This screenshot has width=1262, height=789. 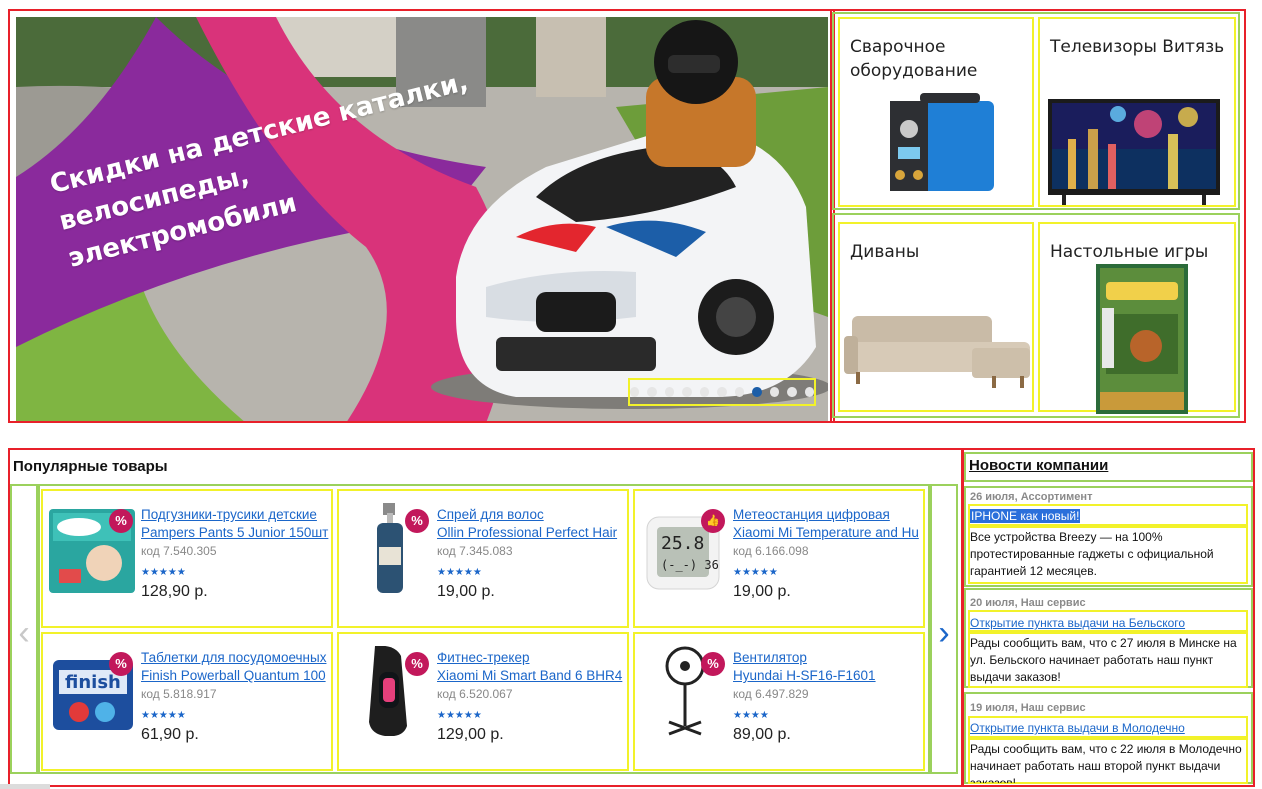 What do you see at coordinates (1028, 708) in the screenshot?
I see `news-meta: 19 июля, Наш сервис` at bounding box center [1028, 708].